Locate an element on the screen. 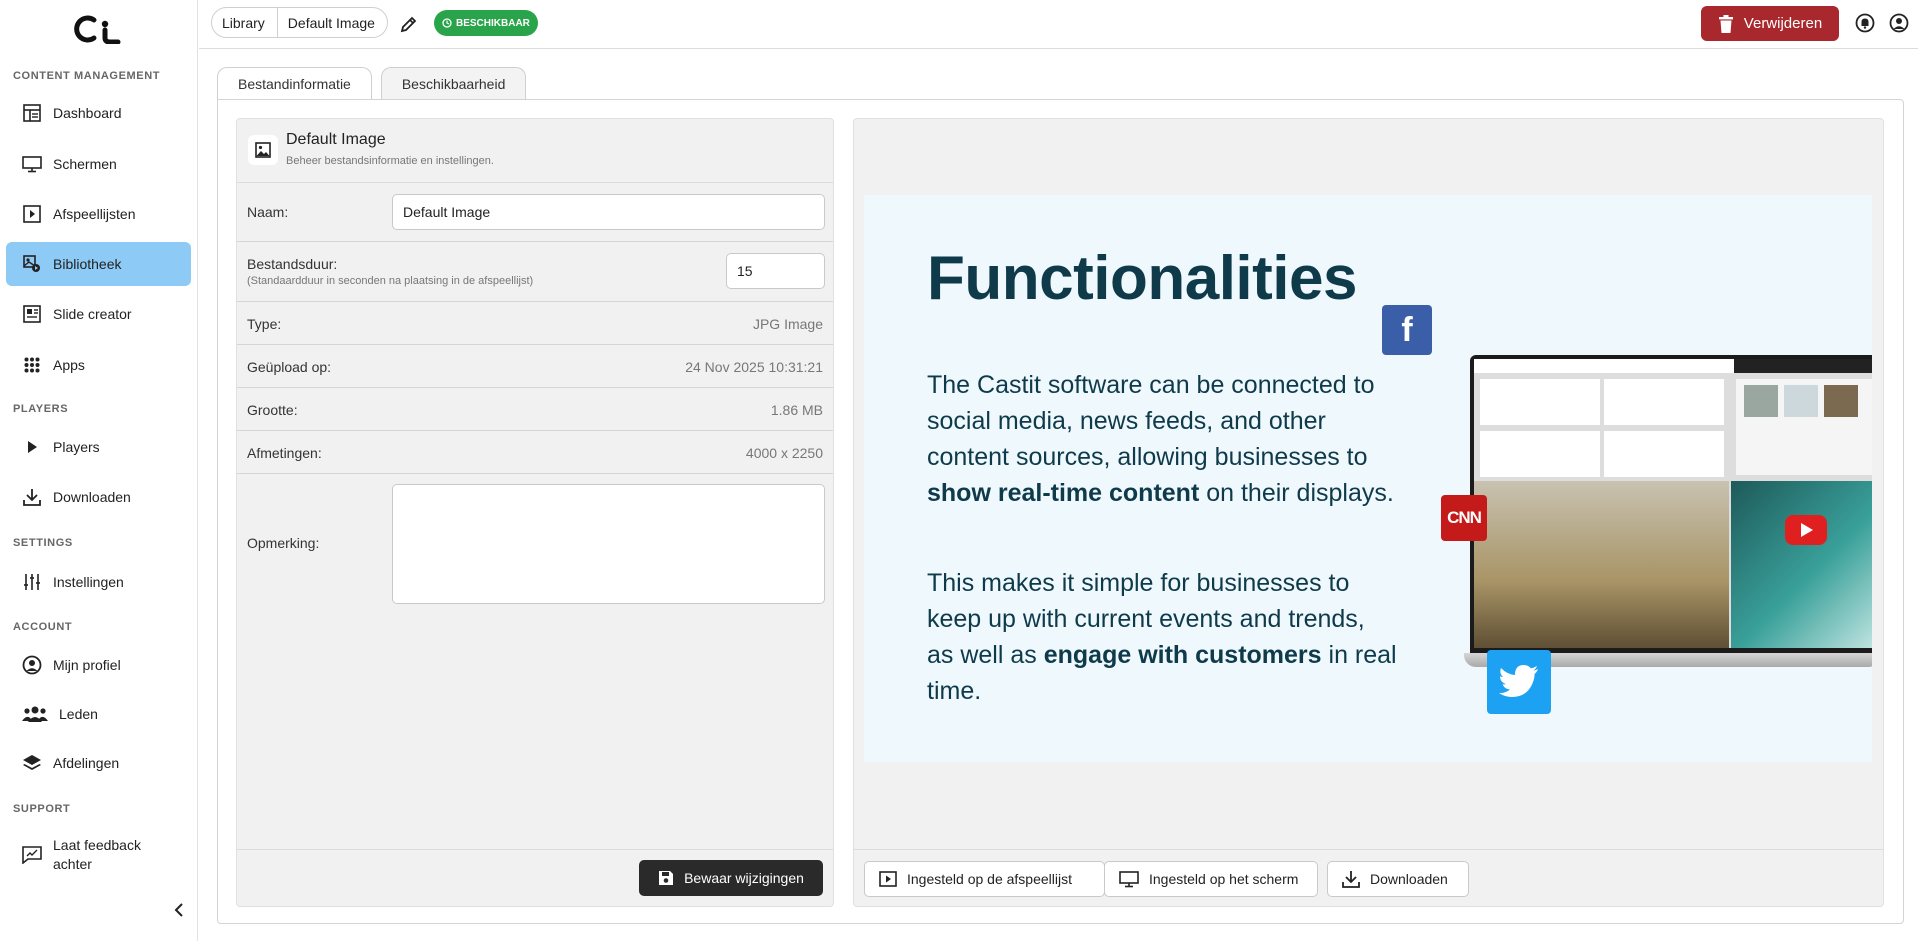 The width and height of the screenshot is (1918, 941). dashboard-icon is located at coordinates (32, 113).